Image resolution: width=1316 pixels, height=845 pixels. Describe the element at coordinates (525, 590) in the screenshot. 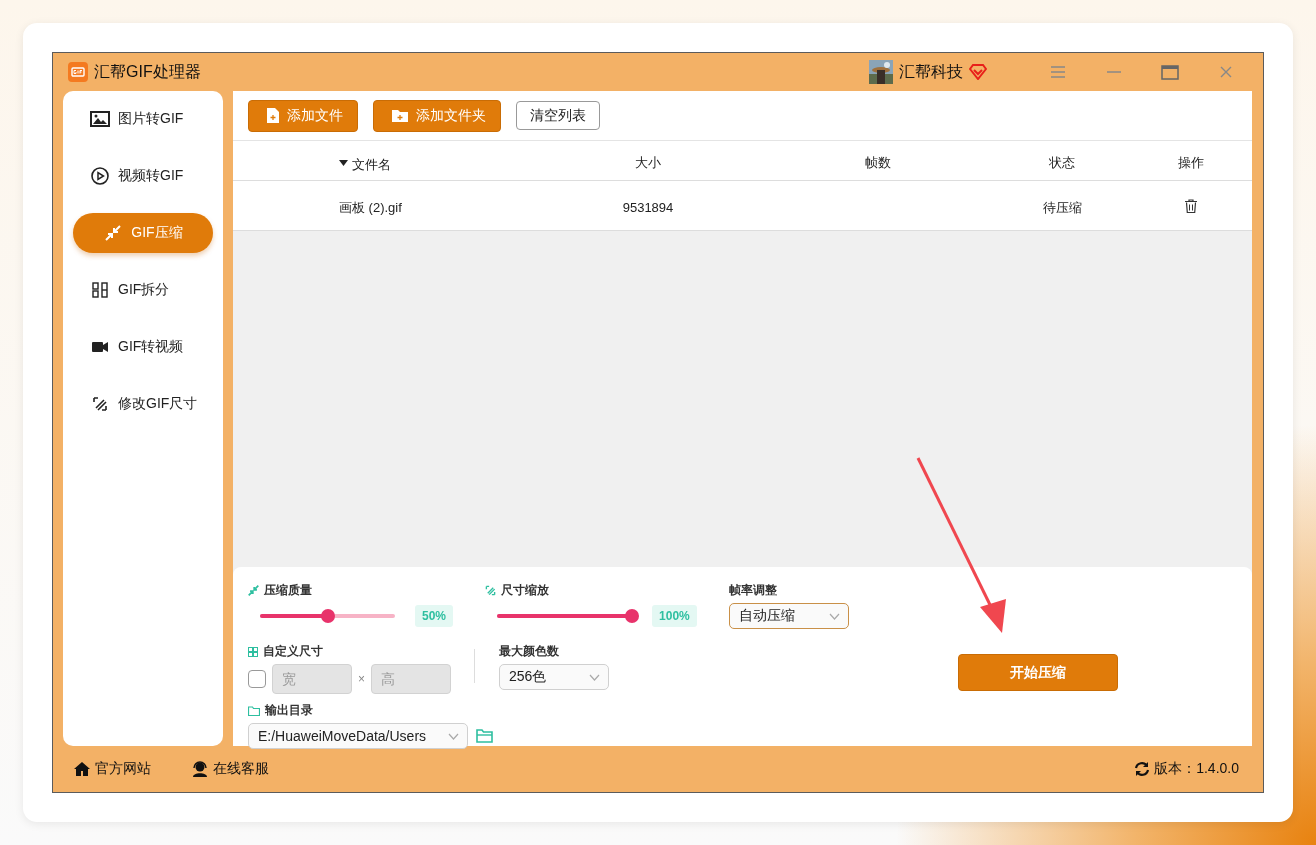

I see `setting-label: 尺寸缩放` at that location.